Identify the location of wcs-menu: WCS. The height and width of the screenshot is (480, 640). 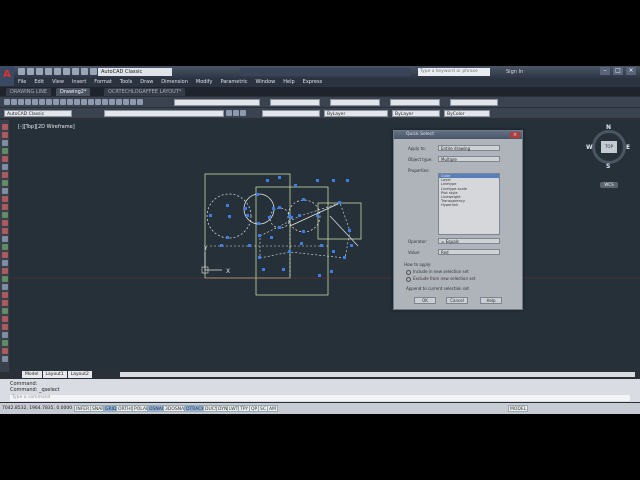
(609, 185).